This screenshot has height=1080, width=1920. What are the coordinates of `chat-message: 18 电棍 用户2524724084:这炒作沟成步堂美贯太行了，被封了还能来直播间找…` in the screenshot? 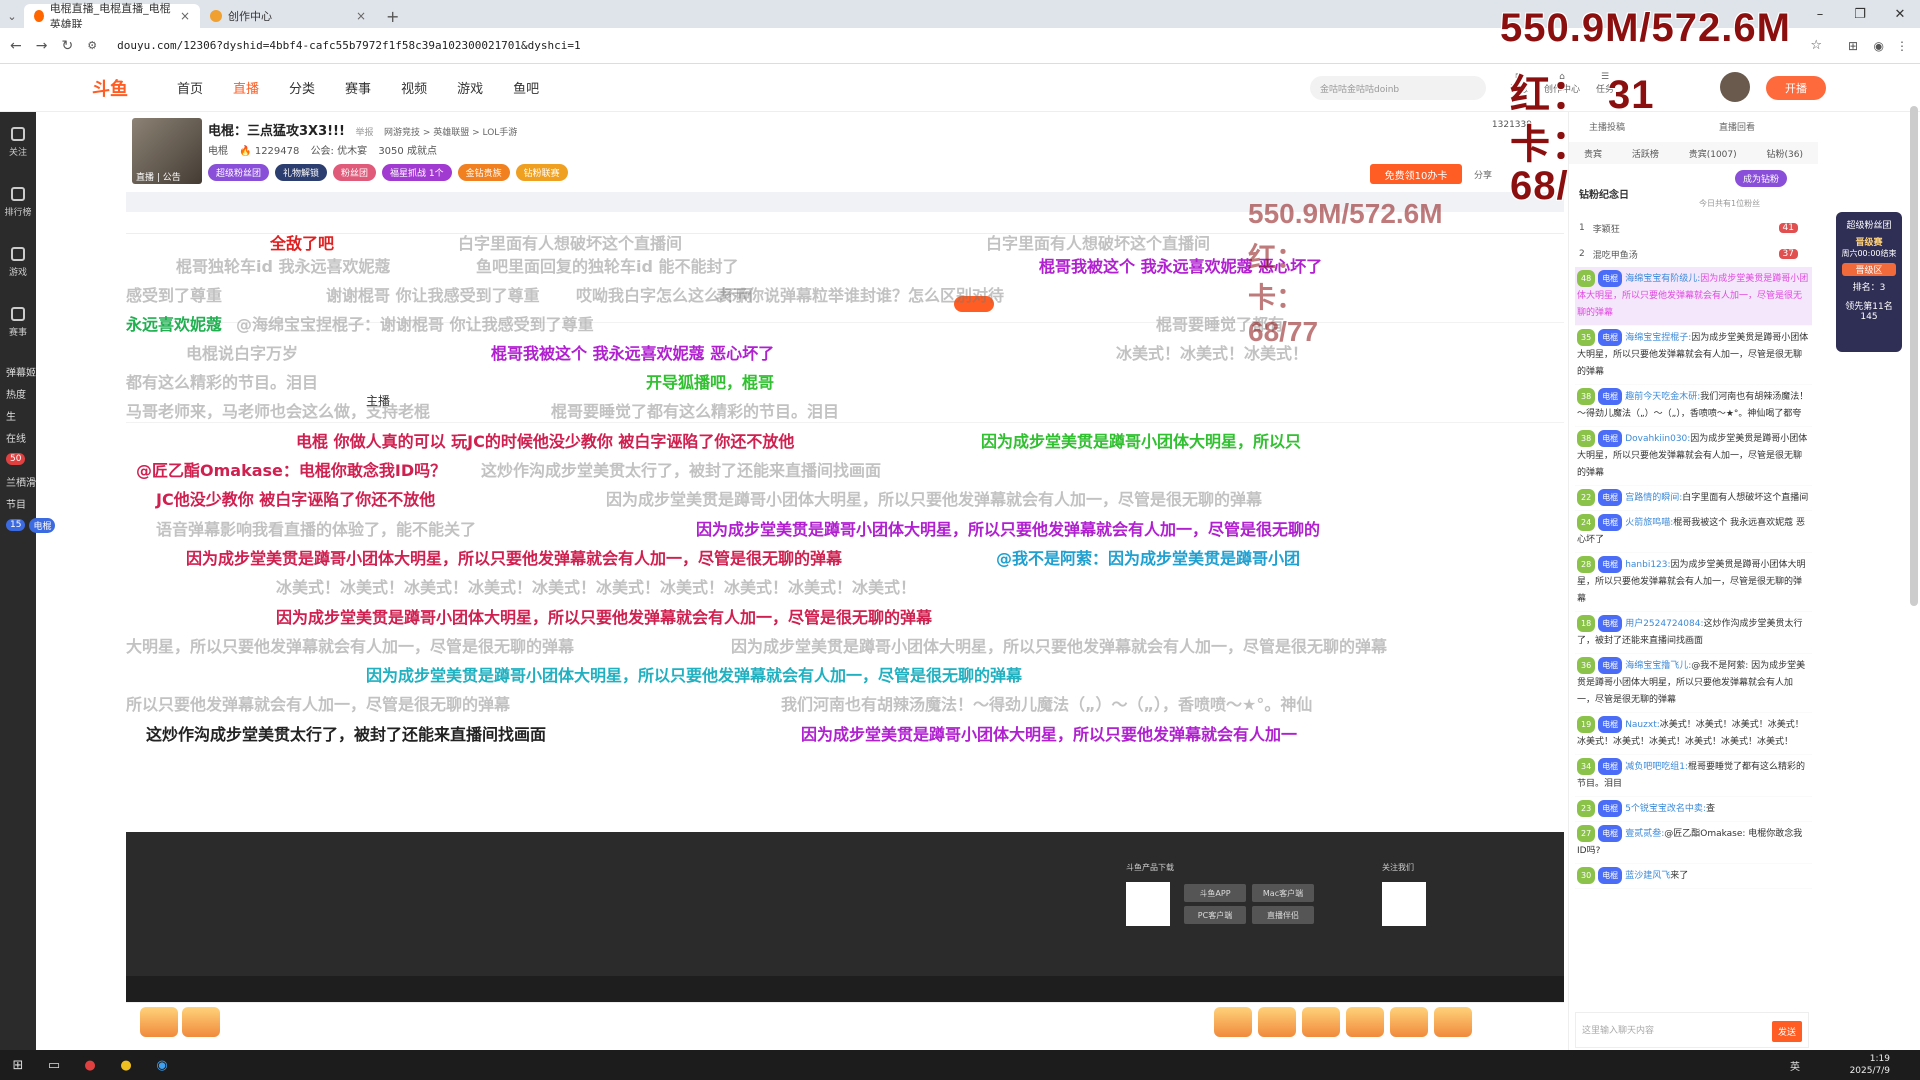 It's located at (1693, 633).